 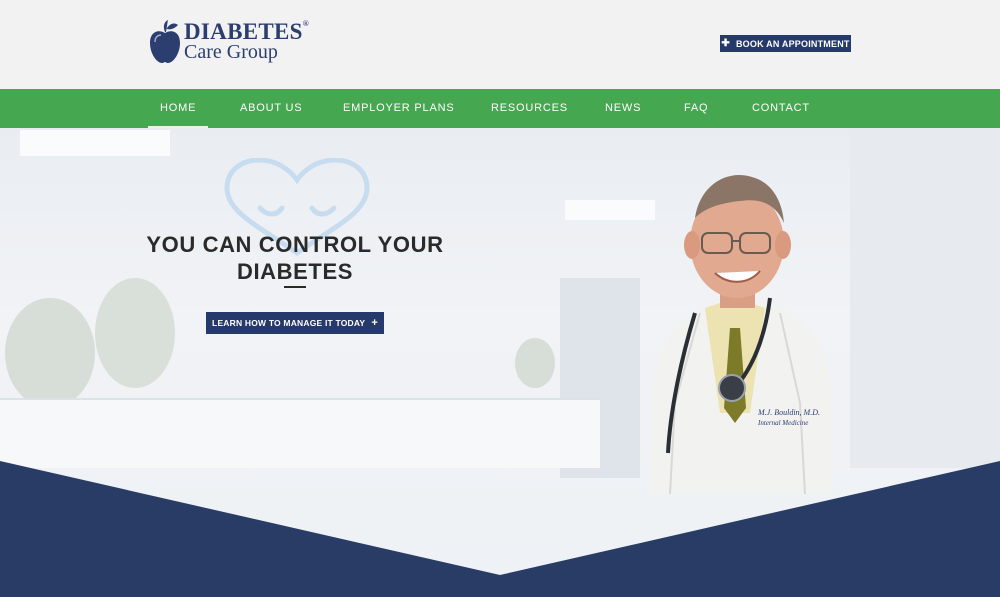 I want to click on hero-title: YOU CAN CONTROL YOUR DIABETES, so click(x=295, y=258).